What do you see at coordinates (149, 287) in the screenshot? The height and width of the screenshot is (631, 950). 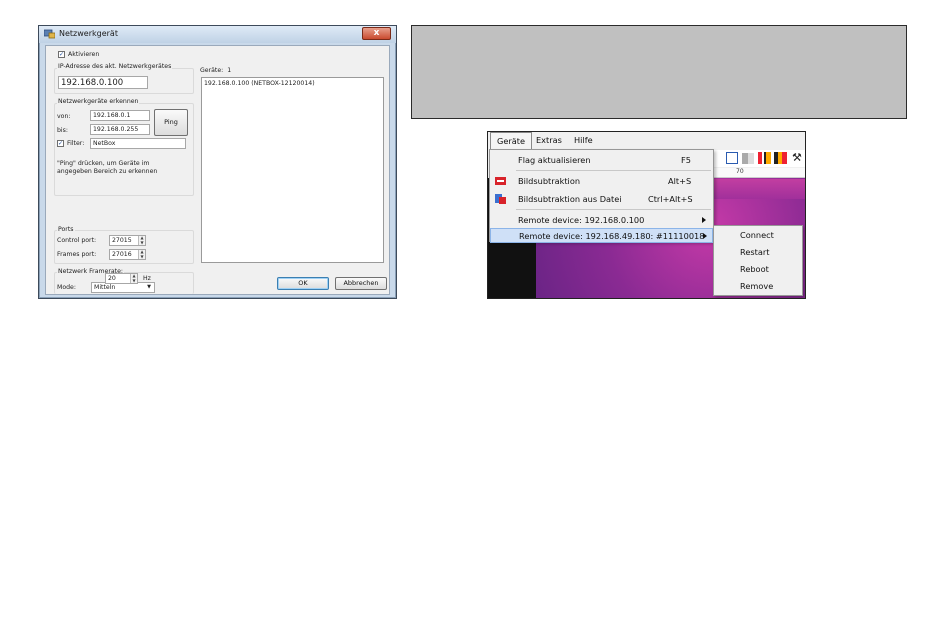 I see `dropdown-arrow-icon: ▼` at bounding box center [149, 287].